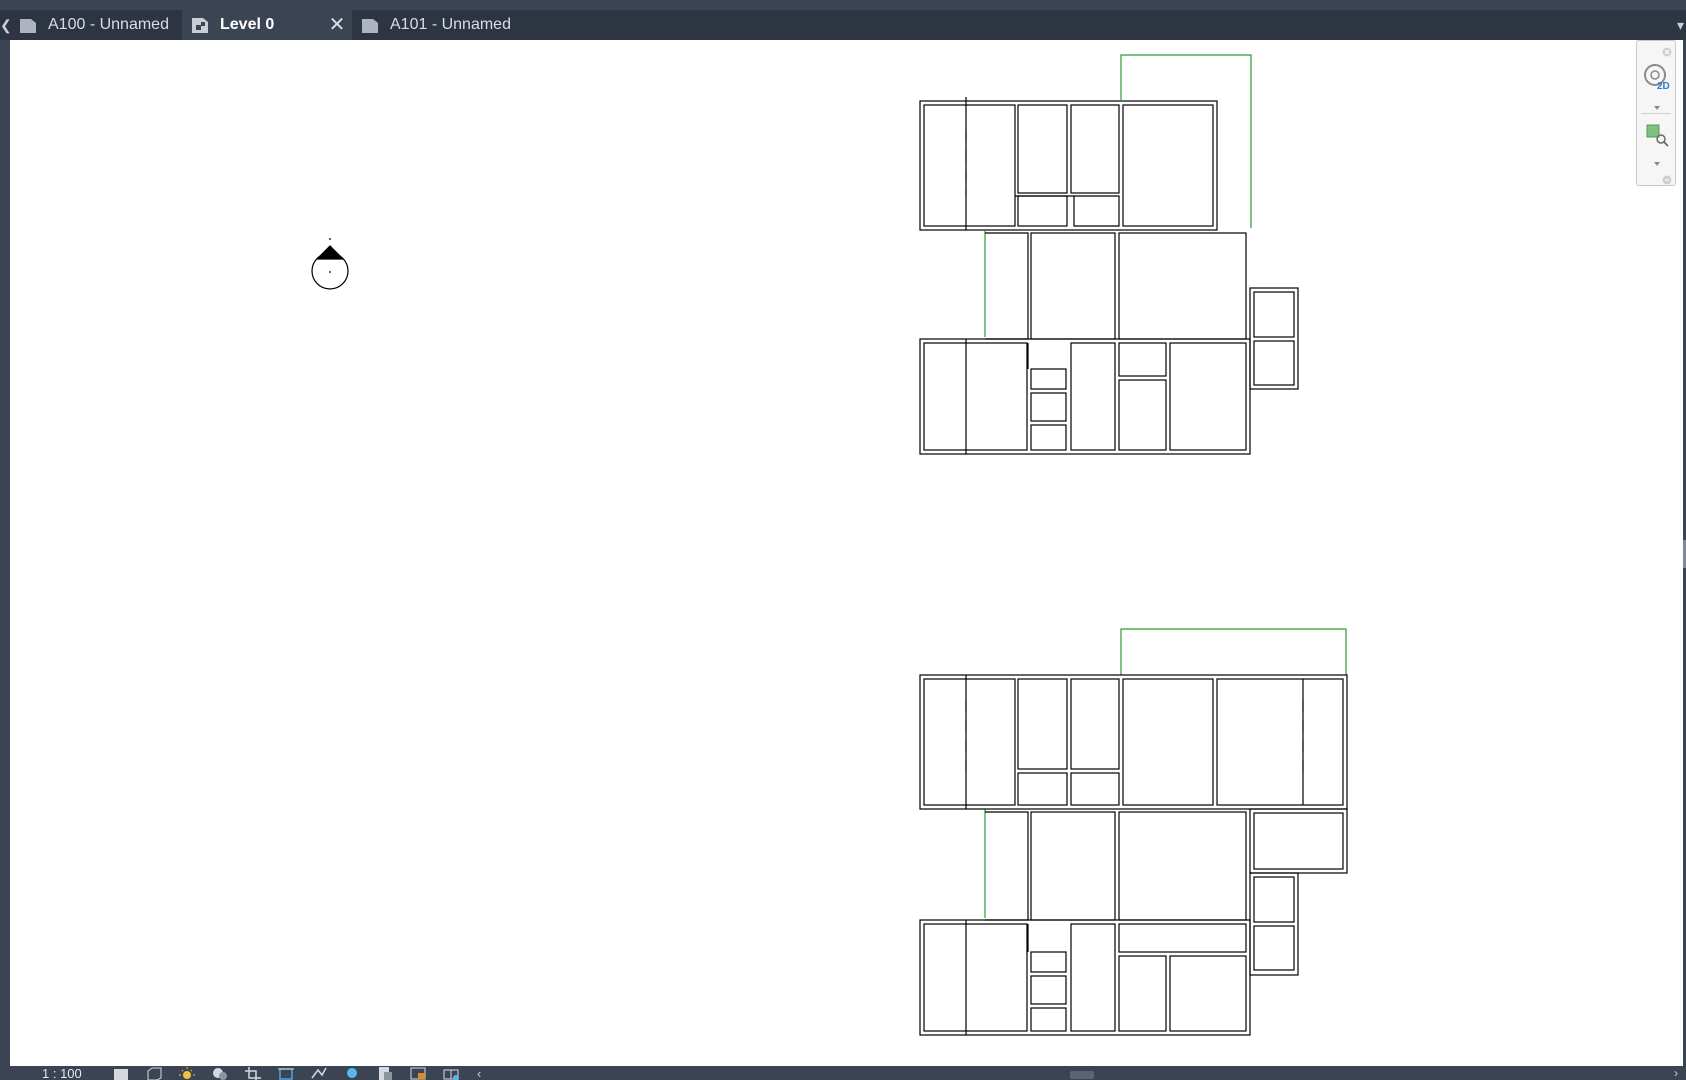 Image resolution: width=1686 pixels, height=1080 pixels. Describe the element at coordinates (1133, 832) in the screenshot. I see `floor-plan-lower` at that location.